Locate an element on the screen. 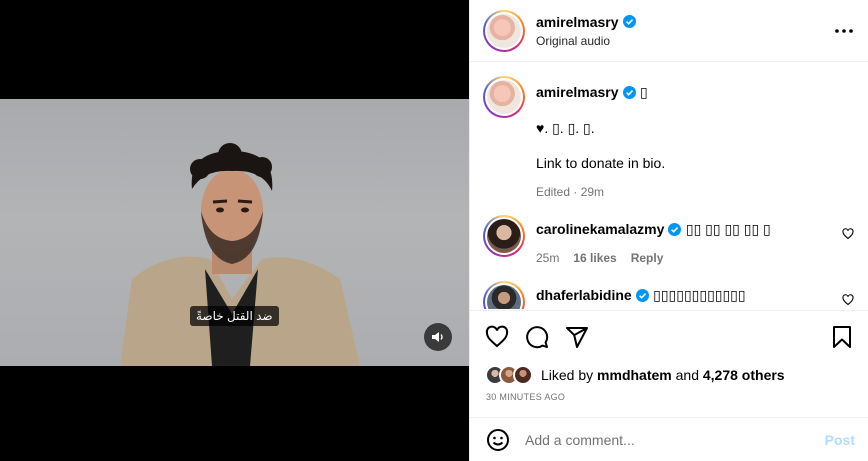 This screenshot has height=461, width=868. comment-text: ▯▯ ▯▯ ▯▯ ▯▯ ▯ is located at coordinates (728, 229).